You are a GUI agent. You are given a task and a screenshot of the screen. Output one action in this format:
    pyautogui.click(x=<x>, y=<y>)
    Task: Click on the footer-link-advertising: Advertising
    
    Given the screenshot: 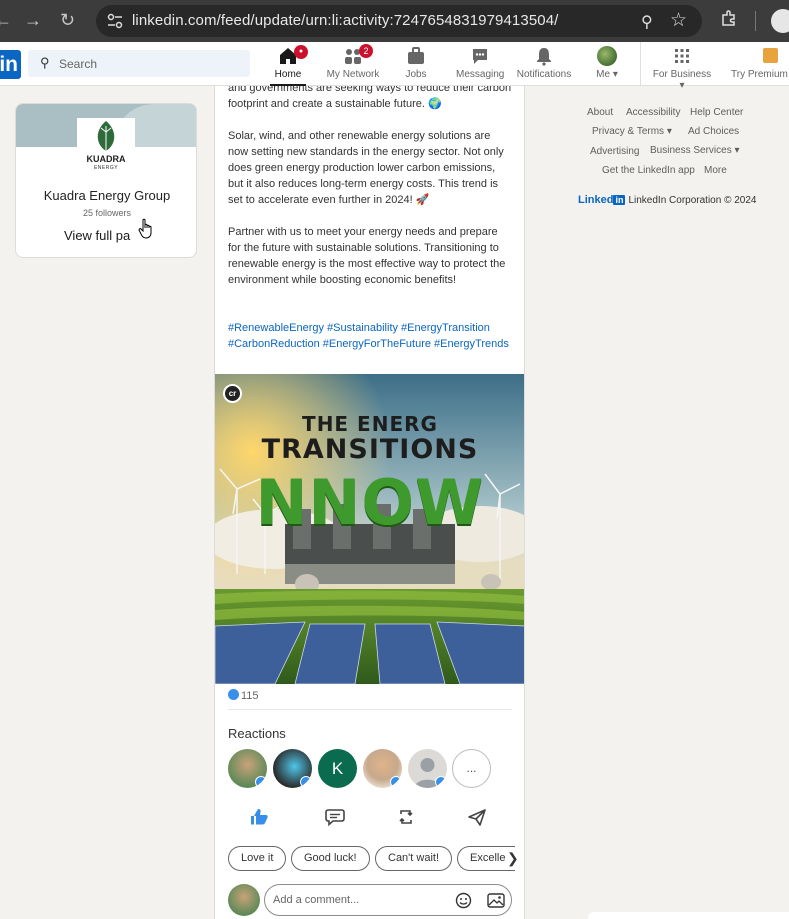 What is the action you would take?
    pyautogui.click(x=614, y=151)
    